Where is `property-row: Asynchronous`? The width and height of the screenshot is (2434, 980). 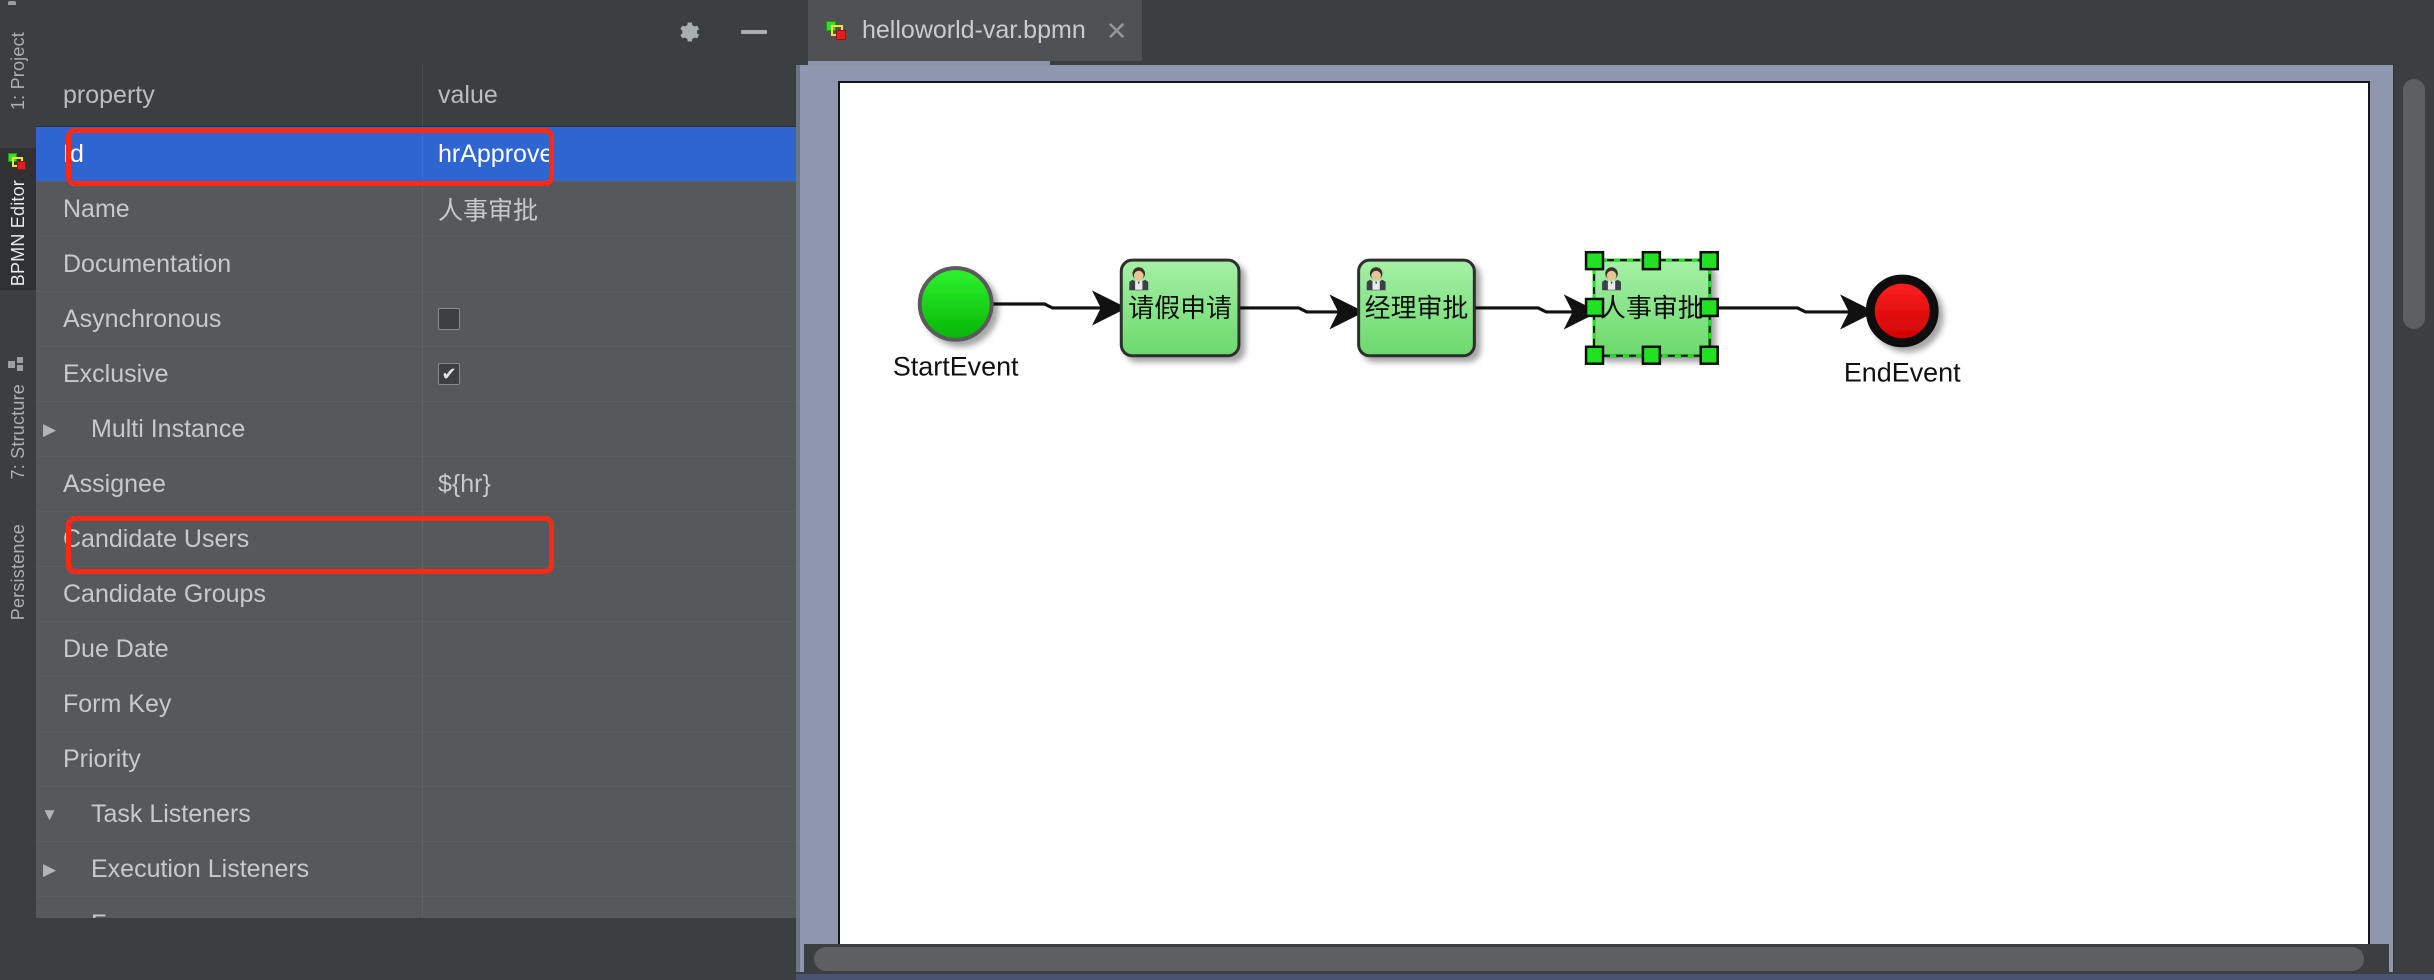 property-row: Asynchronous is located at coordinates (416, 319).